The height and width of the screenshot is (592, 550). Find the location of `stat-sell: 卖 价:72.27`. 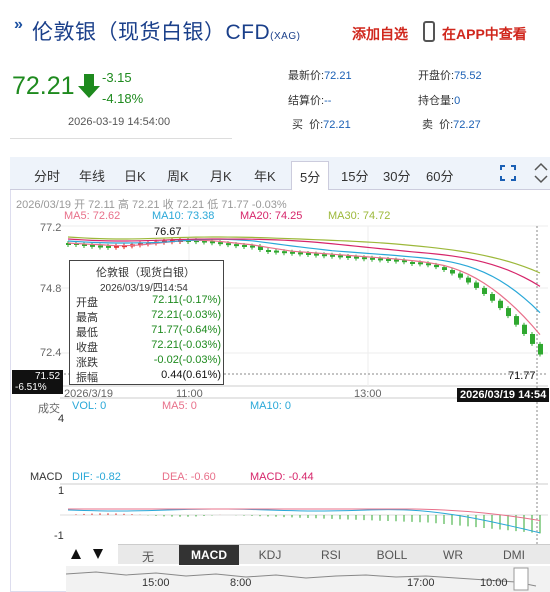

stat-sell: 卖 价:72.27 is located at coordinates (451, 124).